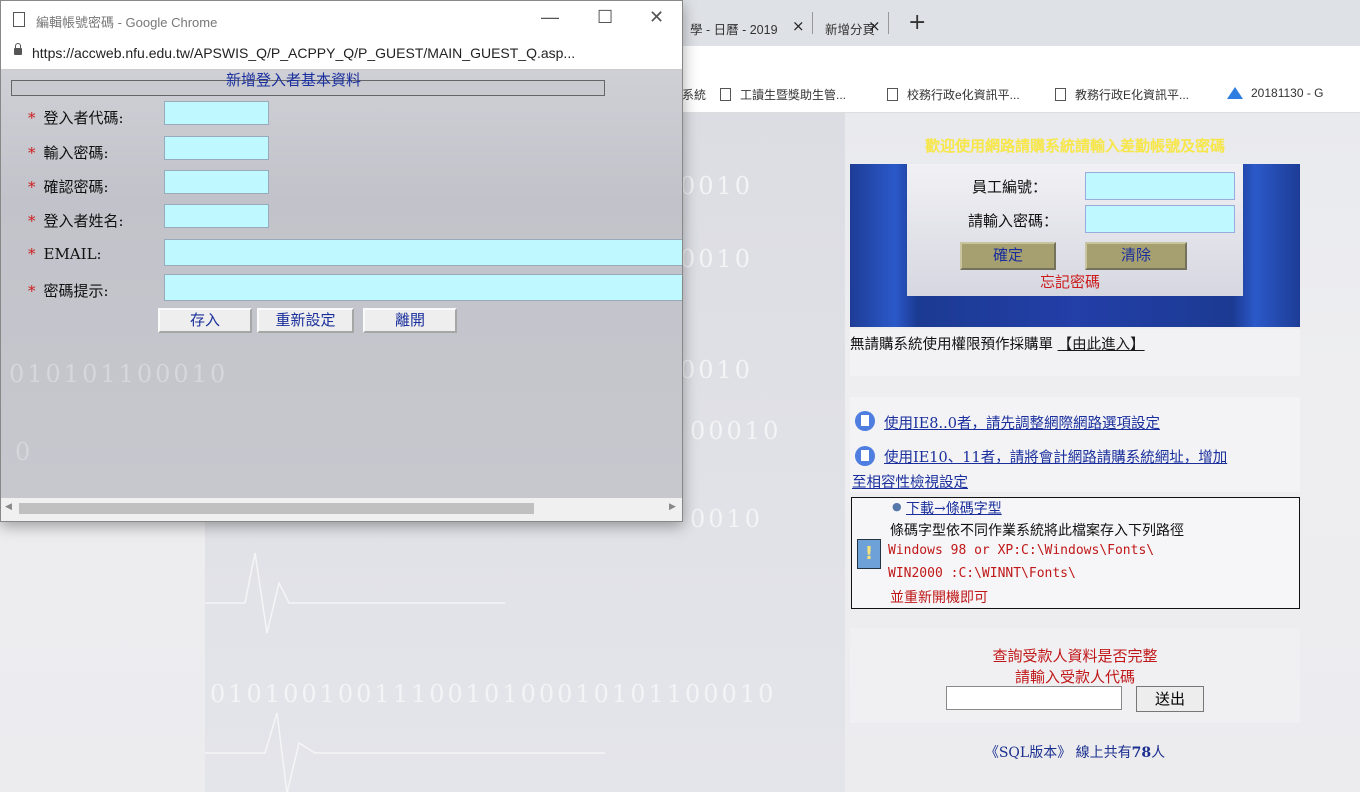 The height and width of the screenshot is (792, 1360). Describe the element at coordinates (1055, 456) in the screenshot. I see `ie10-settings-link: 使用IE10、11者，請將會計網路請購系統網址，增加` at that location.